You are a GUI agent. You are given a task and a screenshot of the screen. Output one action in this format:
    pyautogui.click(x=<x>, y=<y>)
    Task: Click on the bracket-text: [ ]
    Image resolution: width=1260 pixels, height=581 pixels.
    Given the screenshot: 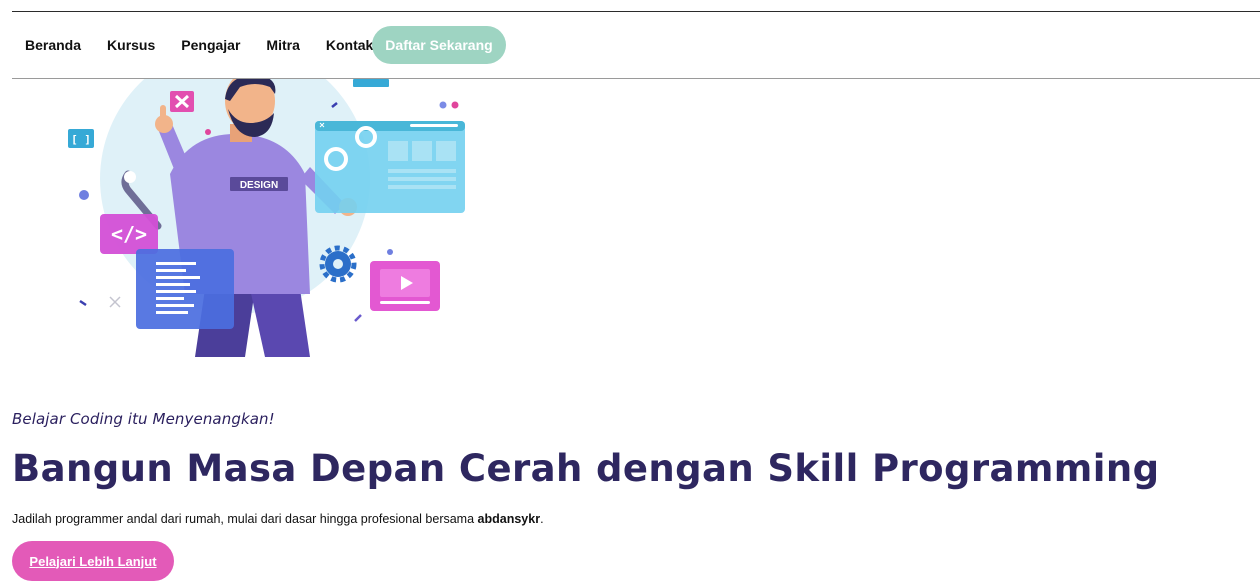 What is the action you would take?
    pyautogui.click(x=81, y=139)
    